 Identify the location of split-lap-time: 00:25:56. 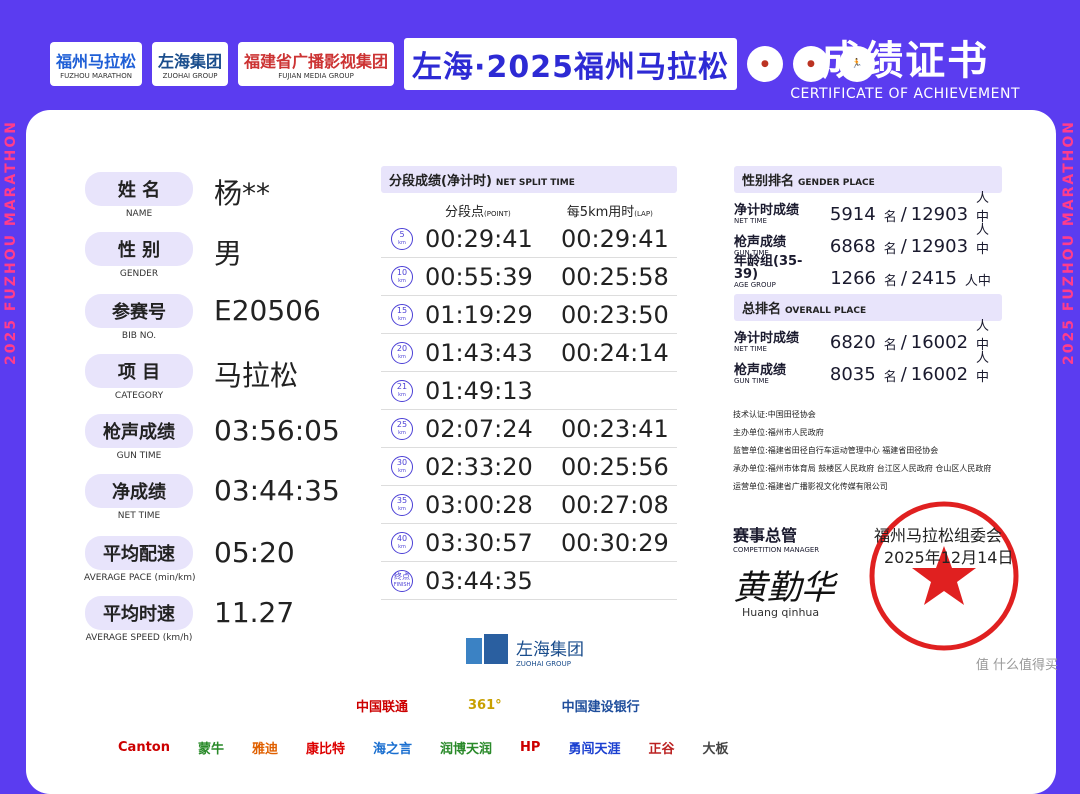
(615, 466).